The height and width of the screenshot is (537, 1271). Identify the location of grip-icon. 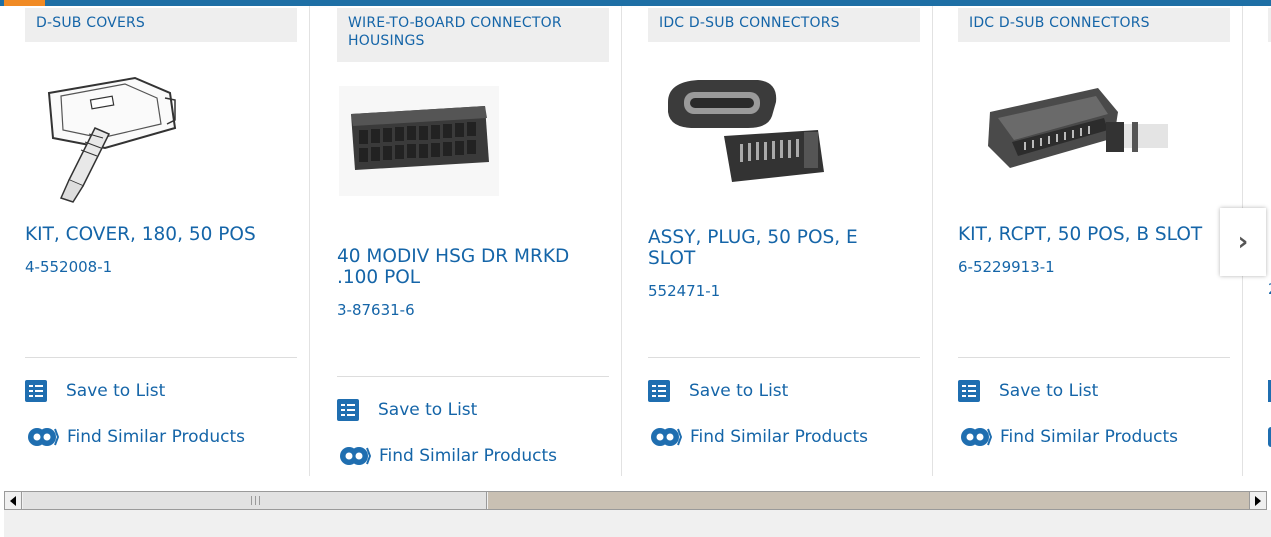
(255, 500).